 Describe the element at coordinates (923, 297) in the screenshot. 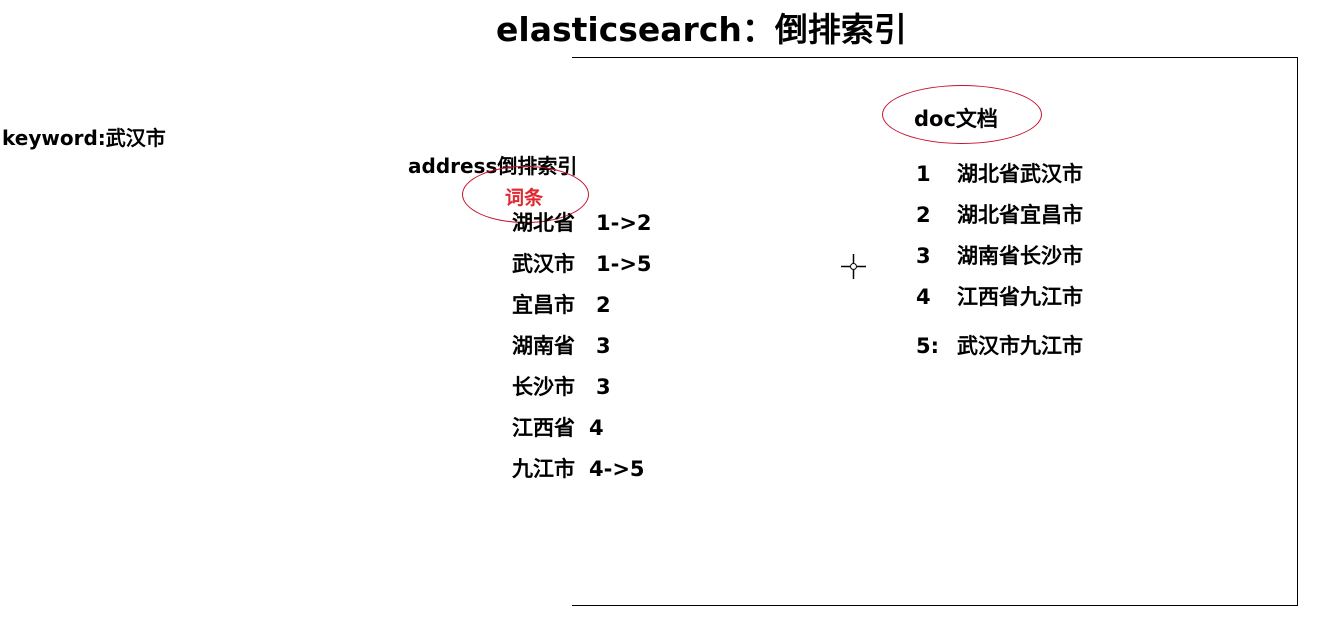

I see `doc-id: 4` at that location.